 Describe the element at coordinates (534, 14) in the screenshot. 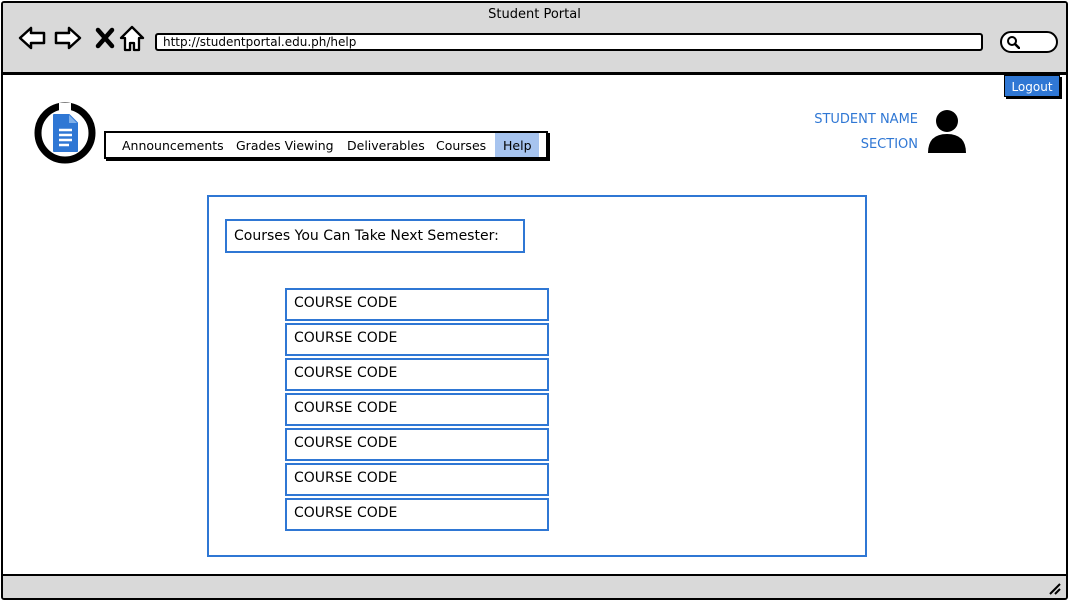

I see `window-title: Student Portal` at that location.